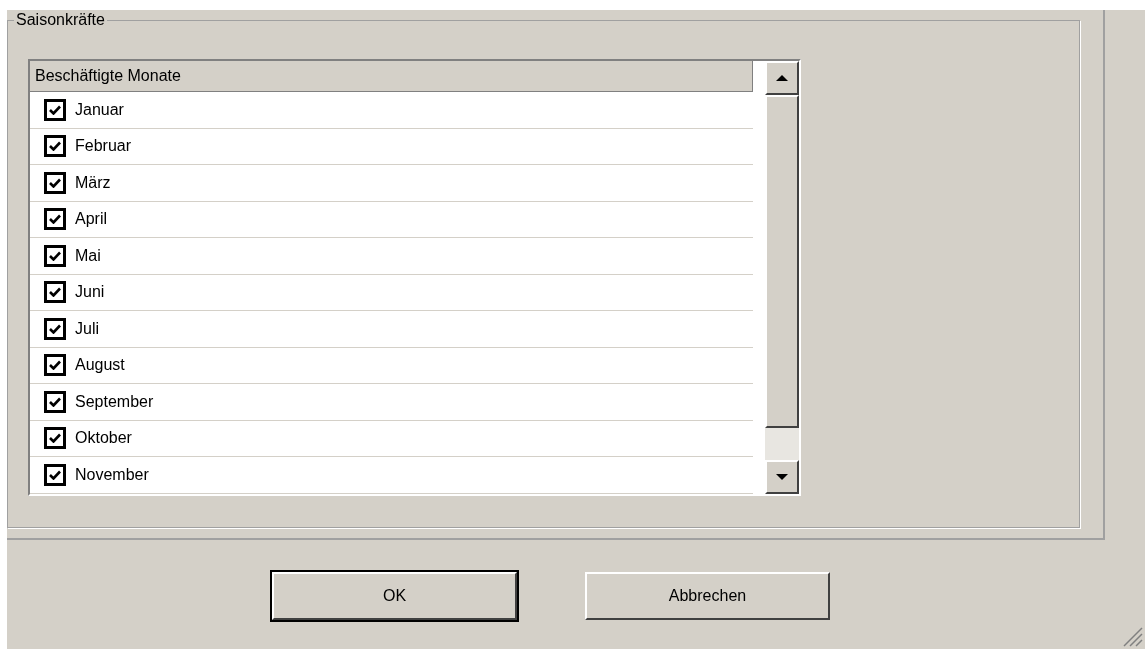  I want to click on up-arrow-icon, so click(782, 78).